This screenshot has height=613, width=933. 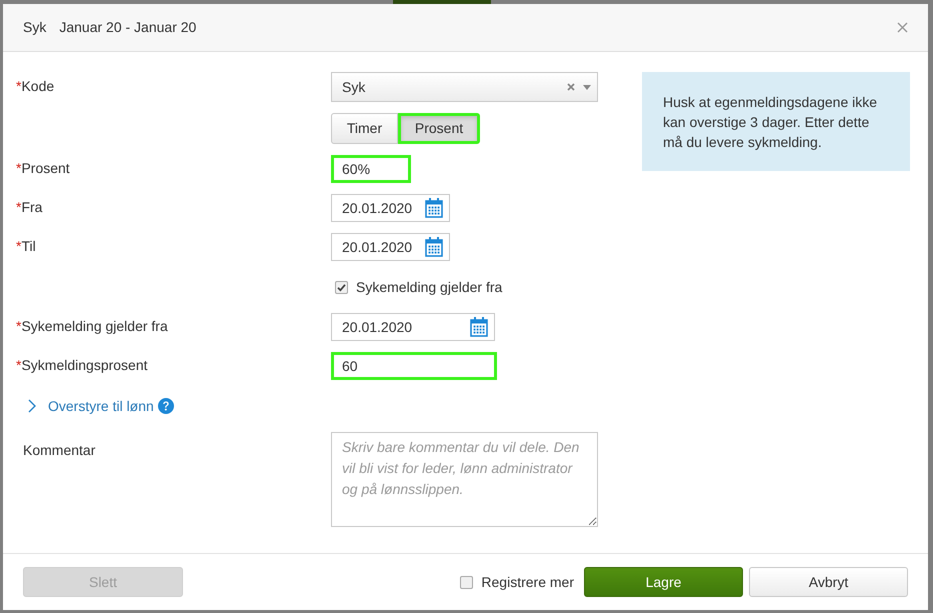 I want to click on dialog-subtitle: Januar 20 - Januar 20, so click(x=127, y=27).